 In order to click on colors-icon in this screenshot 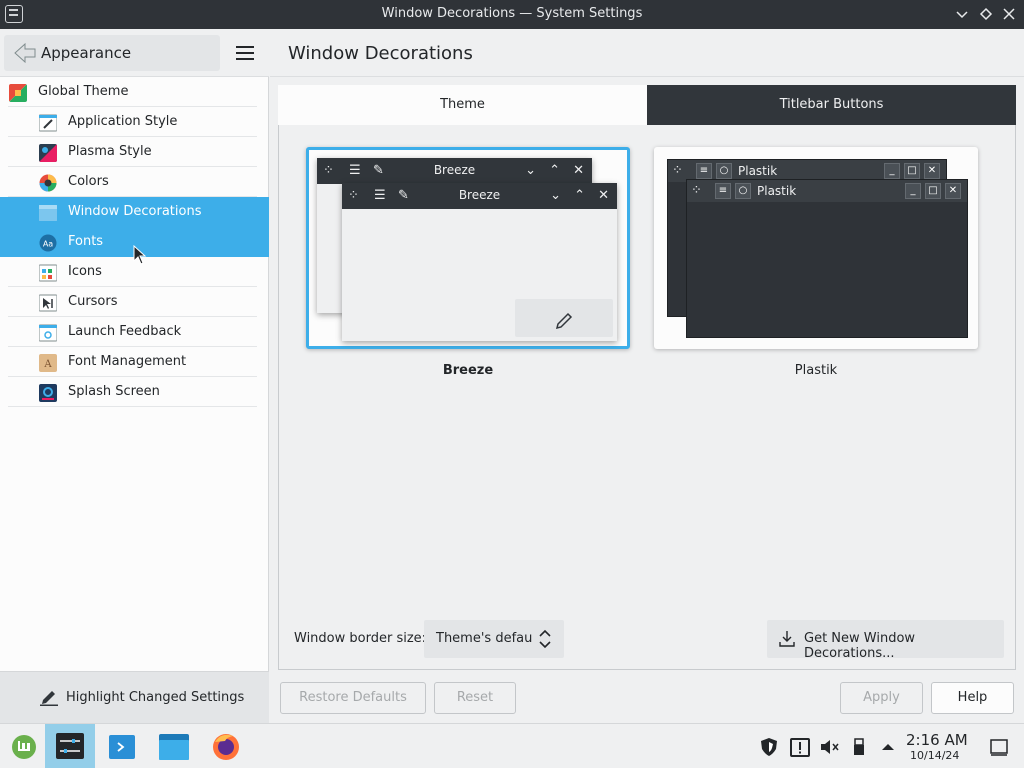, I will do `click(48, 183)`.